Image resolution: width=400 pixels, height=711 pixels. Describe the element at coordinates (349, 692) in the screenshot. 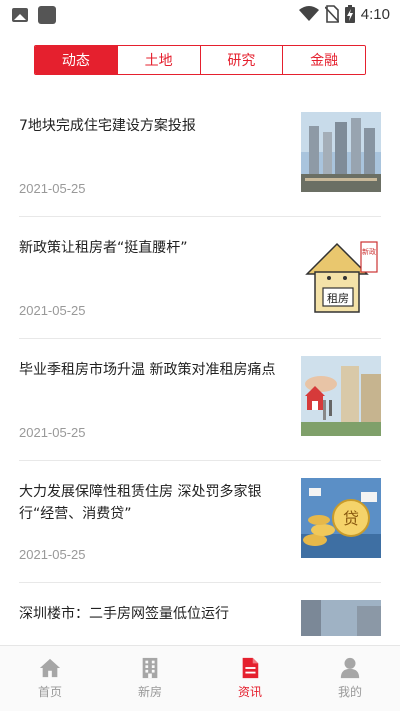

I see `nav-label: 我的` at that location.